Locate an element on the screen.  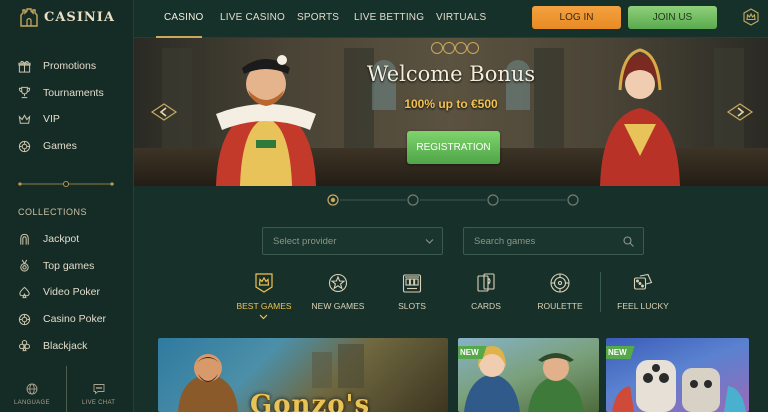
category-cards: CARDS is located at coordinates (486, 291).